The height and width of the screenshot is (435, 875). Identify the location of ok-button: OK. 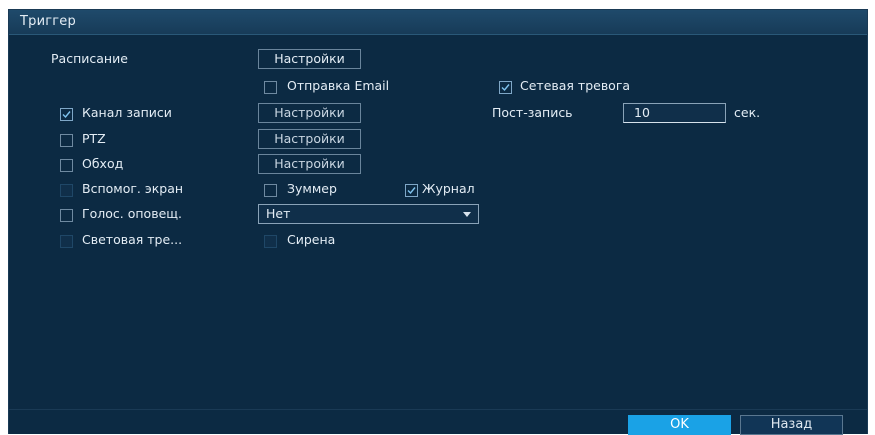
(679, 425).